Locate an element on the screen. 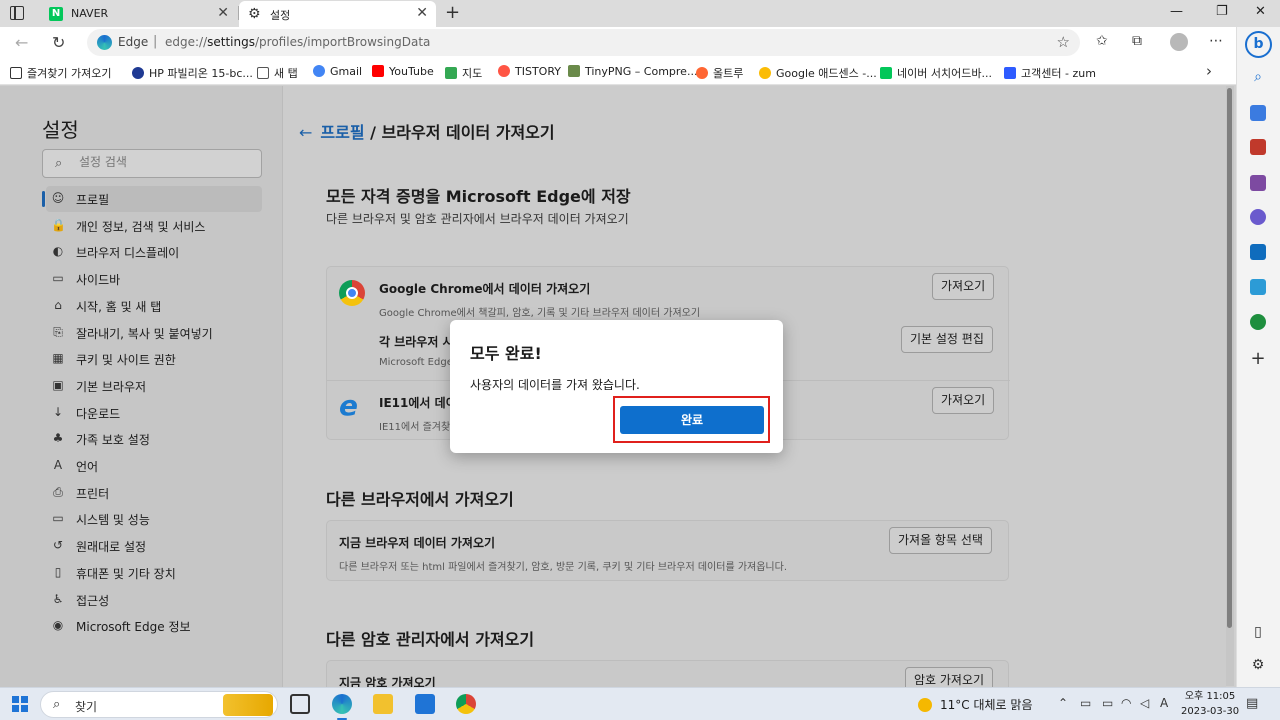 This screenshot has width=1280, height=720. chevron-right-icon: › is located at coordinates (1209, 71).